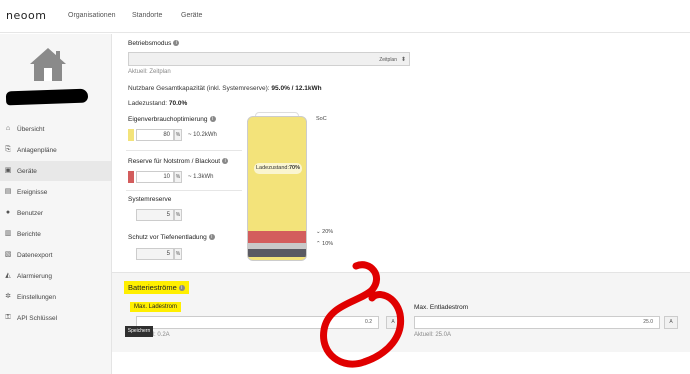 The width and height of the screenshot is (690, 374). I want to click on self-consumption-unit: %, so click(178, 135).